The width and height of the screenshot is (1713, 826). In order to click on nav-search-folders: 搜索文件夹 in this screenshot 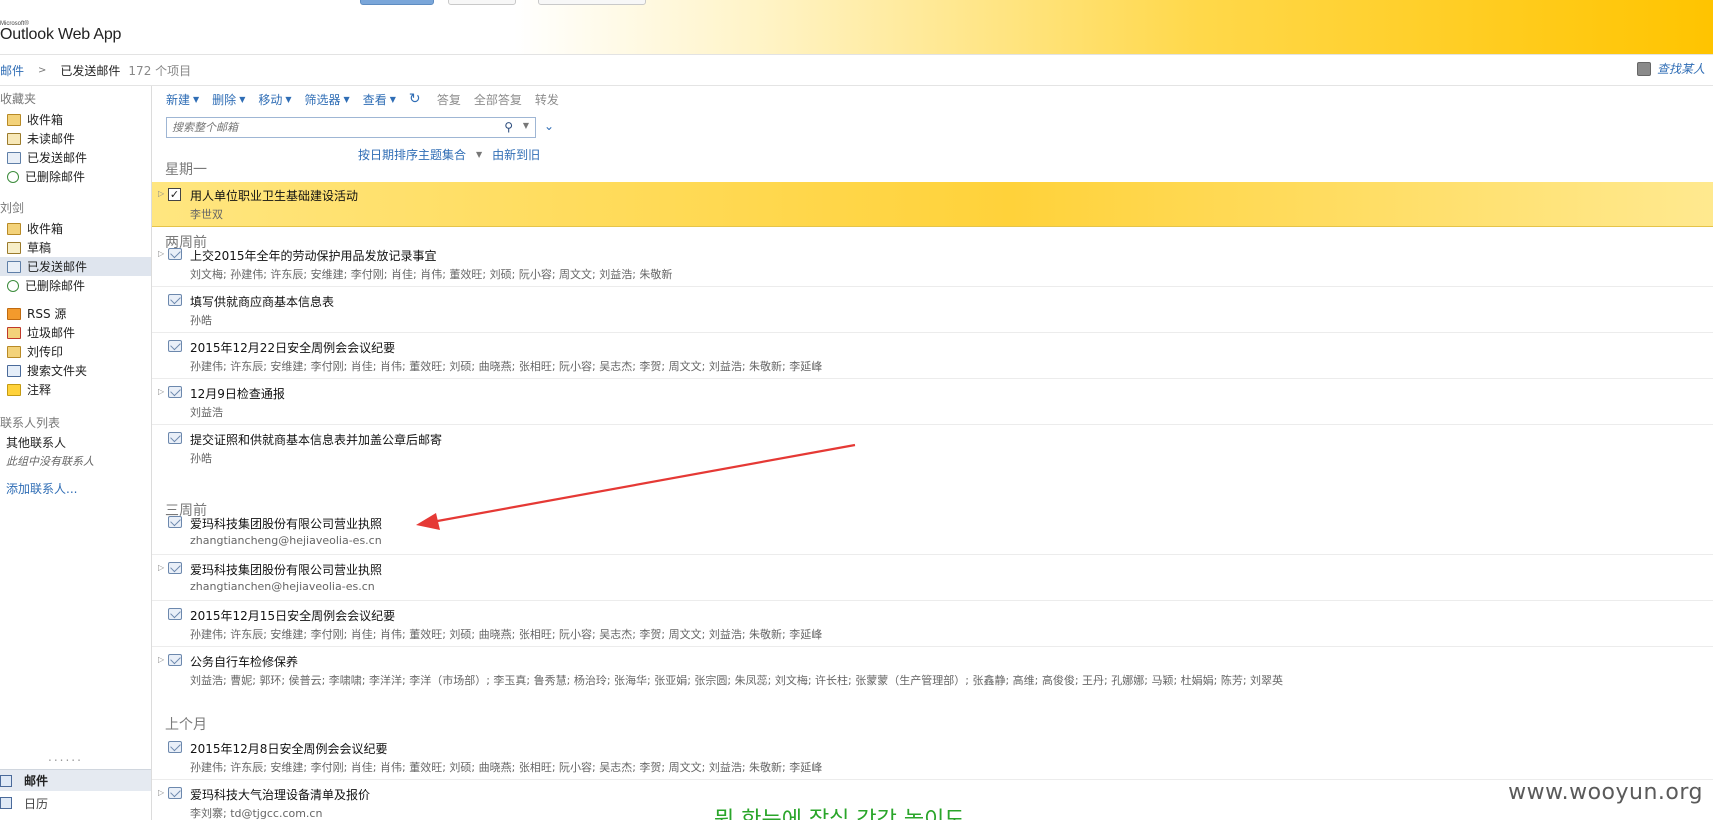, I will do `click(75, 370)`.